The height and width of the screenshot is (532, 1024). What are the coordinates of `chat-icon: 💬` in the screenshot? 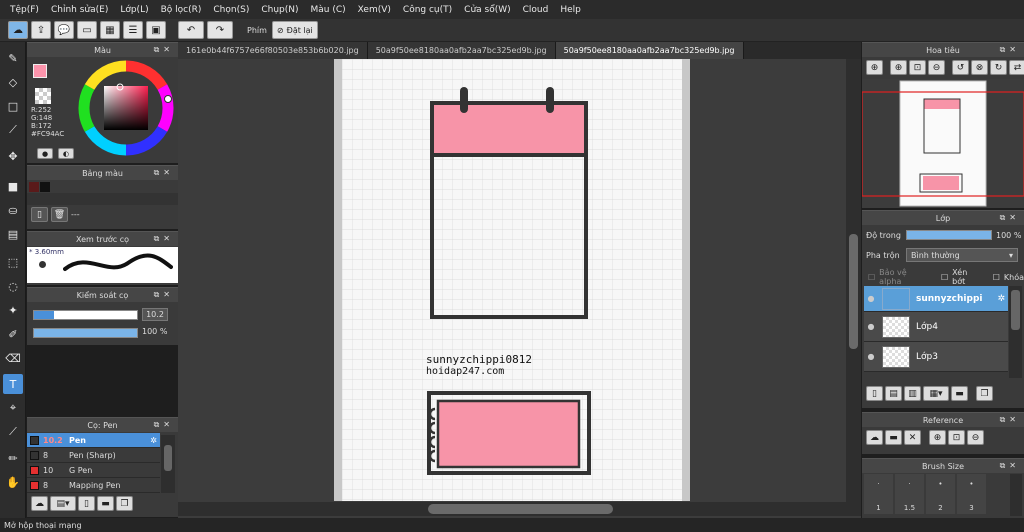 It's located at (64, 30).